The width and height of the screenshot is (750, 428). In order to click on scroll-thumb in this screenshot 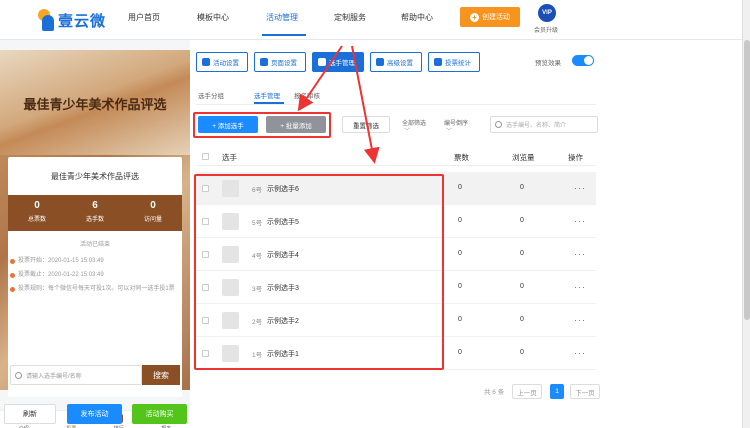, I will do `click(747, 180)`.